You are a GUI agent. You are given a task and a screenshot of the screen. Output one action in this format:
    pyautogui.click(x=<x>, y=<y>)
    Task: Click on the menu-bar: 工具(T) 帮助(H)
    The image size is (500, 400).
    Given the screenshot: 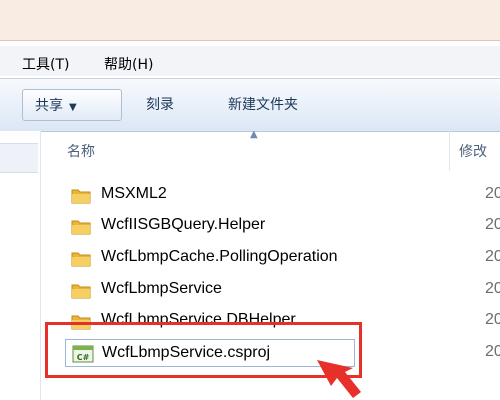 What is the action you would take?
    pyautogui.click(x=250, y=61)
    